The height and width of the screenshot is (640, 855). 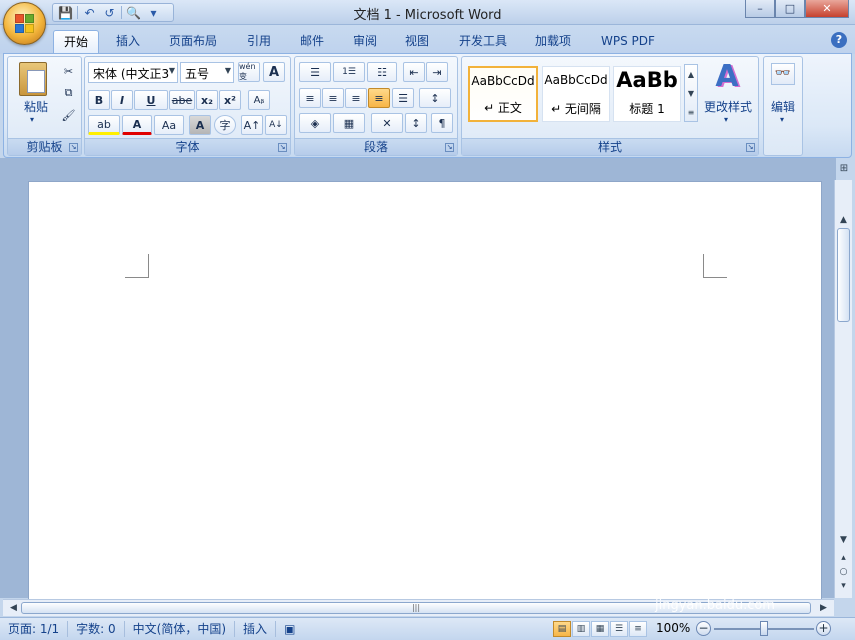 I want to click on redo-button: ↺, so click(x=109, y=13).